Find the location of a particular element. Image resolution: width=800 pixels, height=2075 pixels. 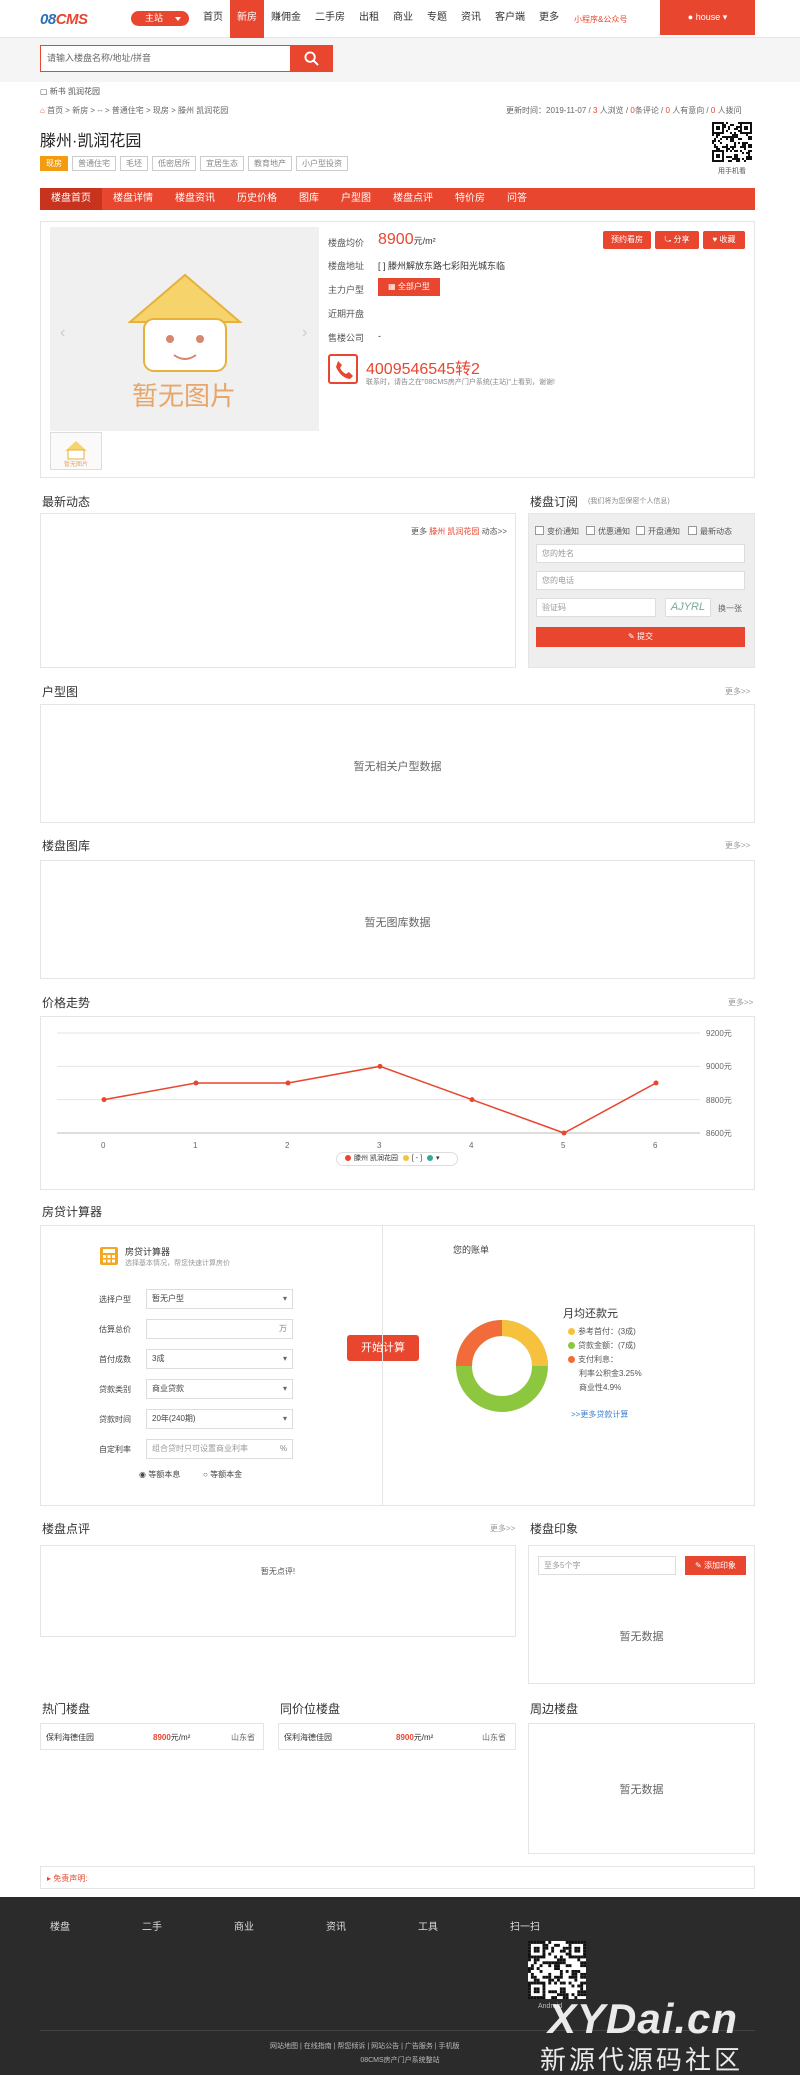

footer-col: 工具 is located at coordinates (428, 1925).